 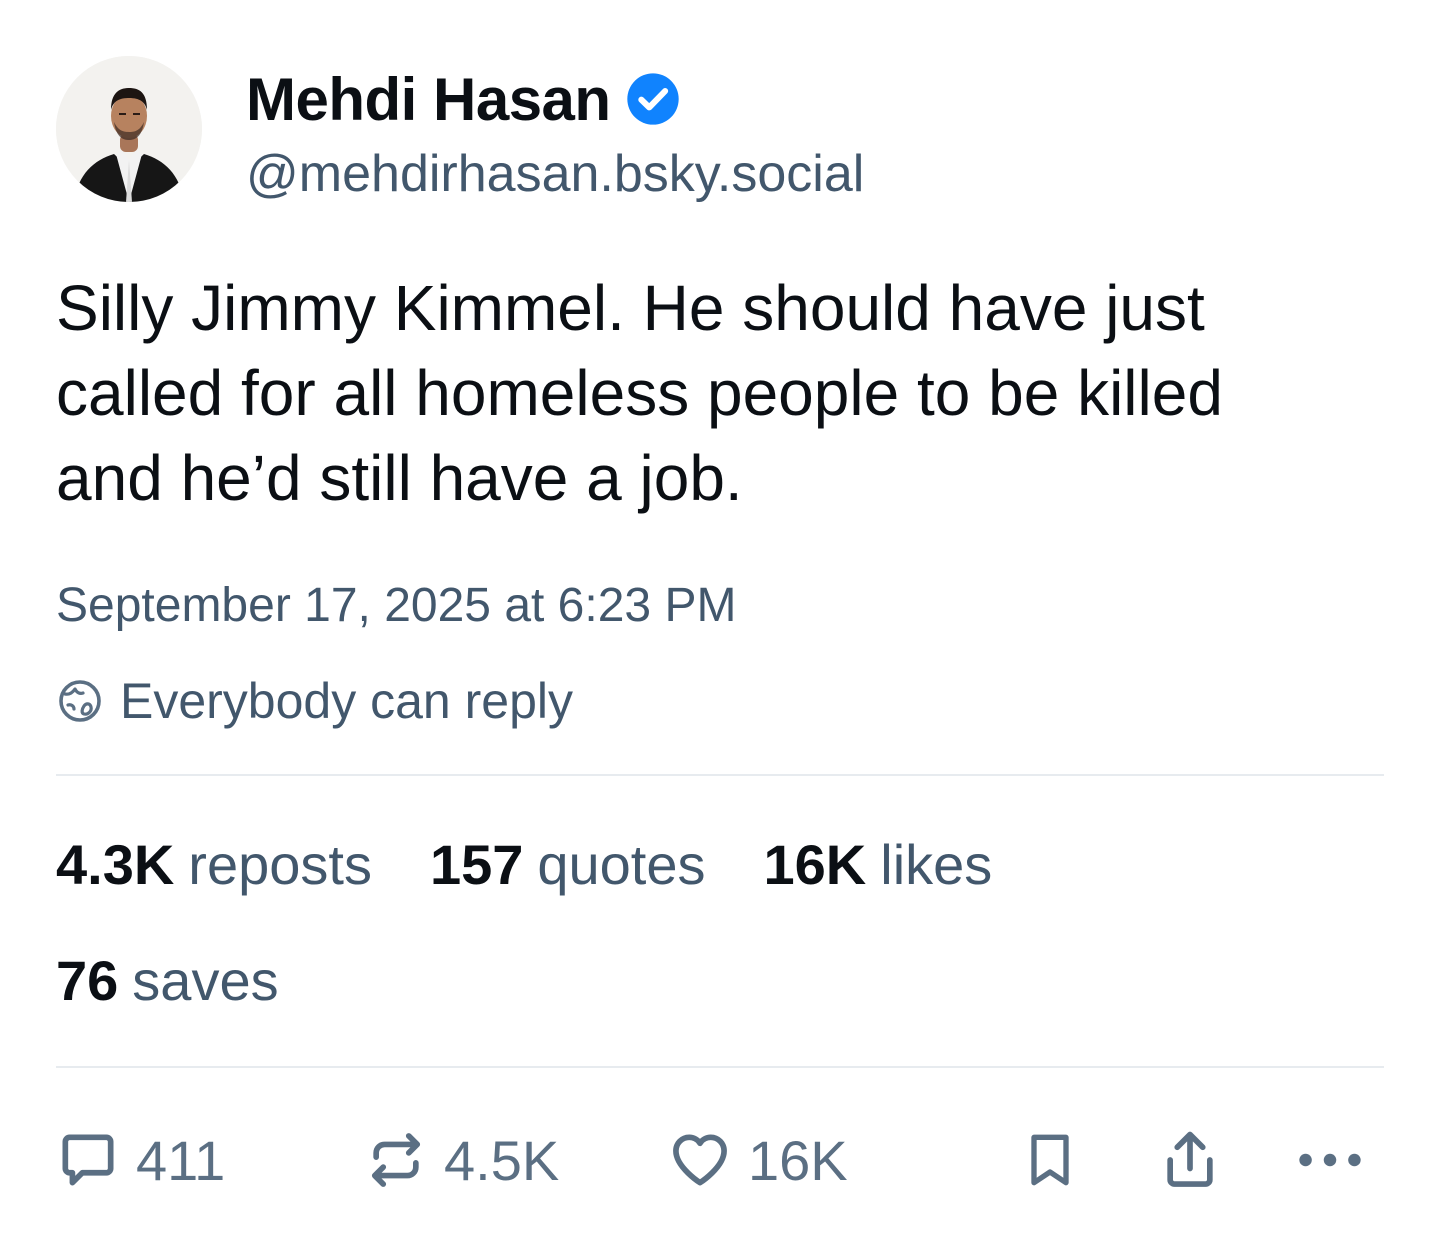 I want to click on author-handle: @mehdirhasan.bsky.social, so click(x=555, y=174).